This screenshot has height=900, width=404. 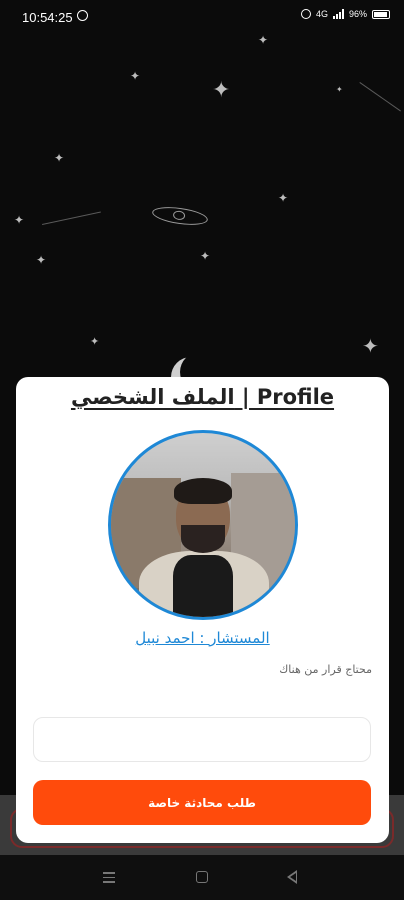 I want to click on network-label: 4G, so click(x=321, y=14).